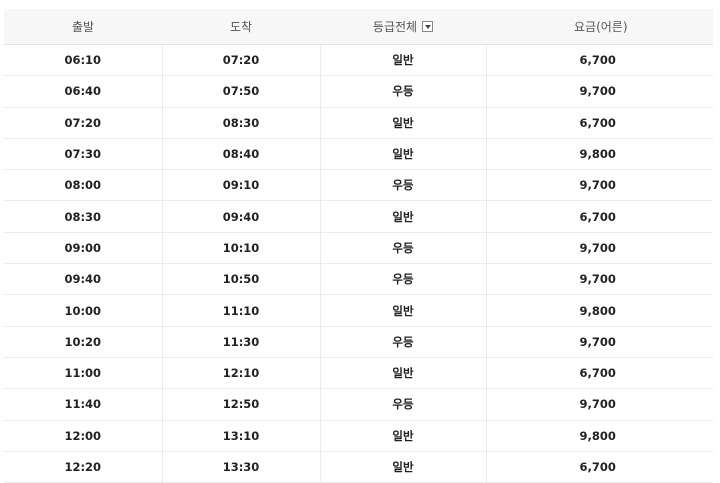 This screenshot has height=483, width=720. Describe the element at coordinates (83, 91) in the screenshot. I see `departure-time: 06:40` at that location.